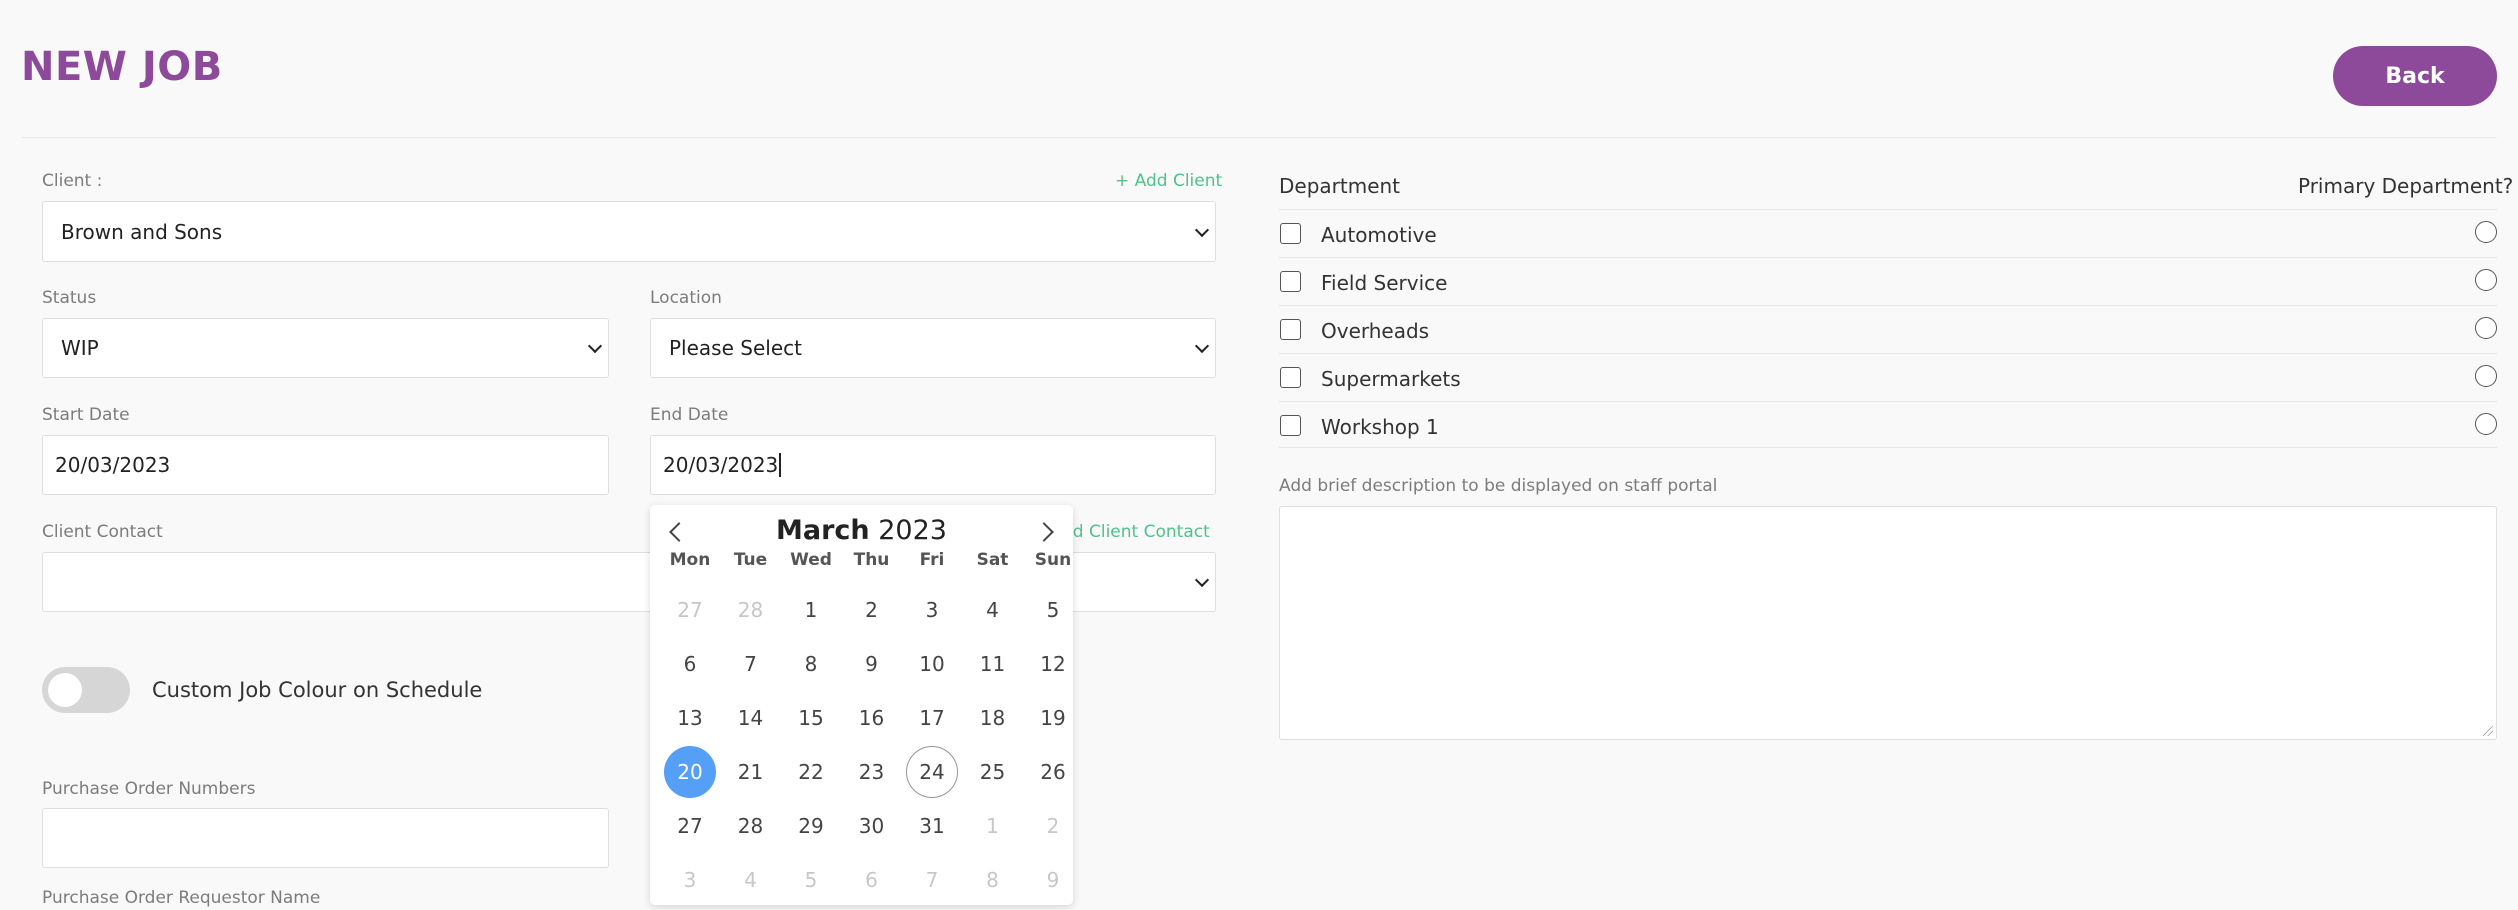 The image size is (2518, 910). I want to click on add-client-link: + Add Client, so click(1168, 181).